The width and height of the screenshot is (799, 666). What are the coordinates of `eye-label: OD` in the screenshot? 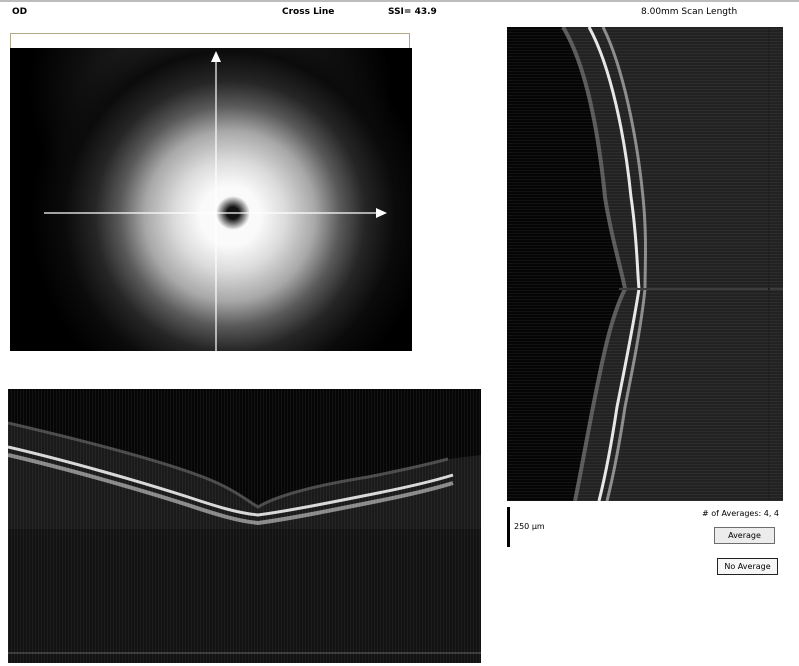 It's located at (20, 12).